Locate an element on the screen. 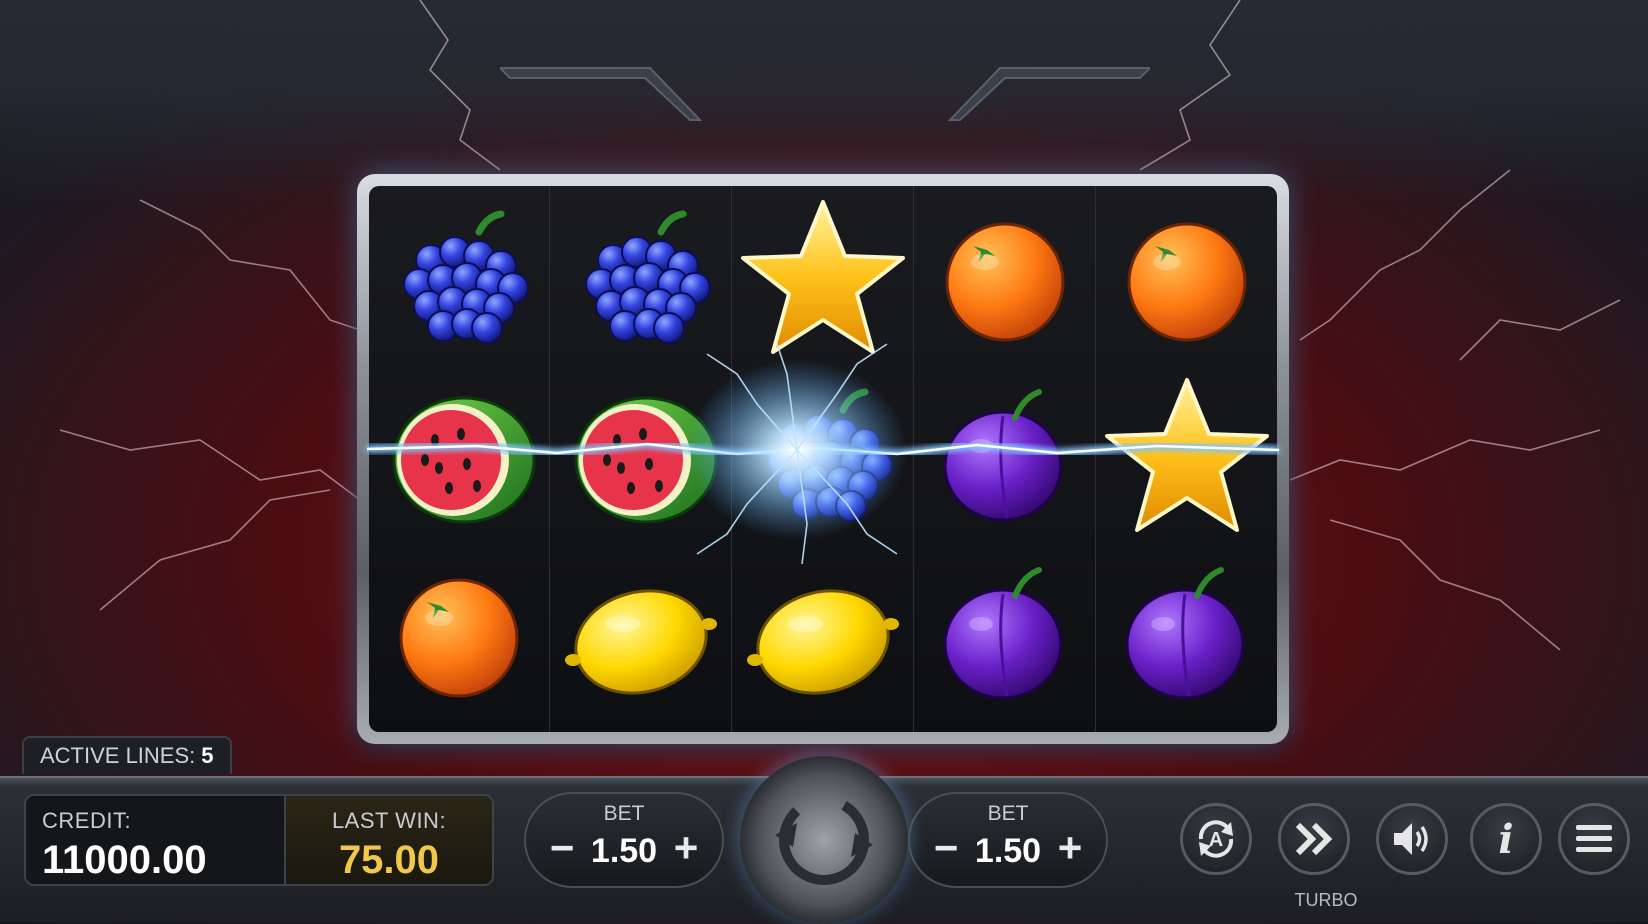 The image size is (1648, 924). speaker-icon is located at coordinates (1411, 839).